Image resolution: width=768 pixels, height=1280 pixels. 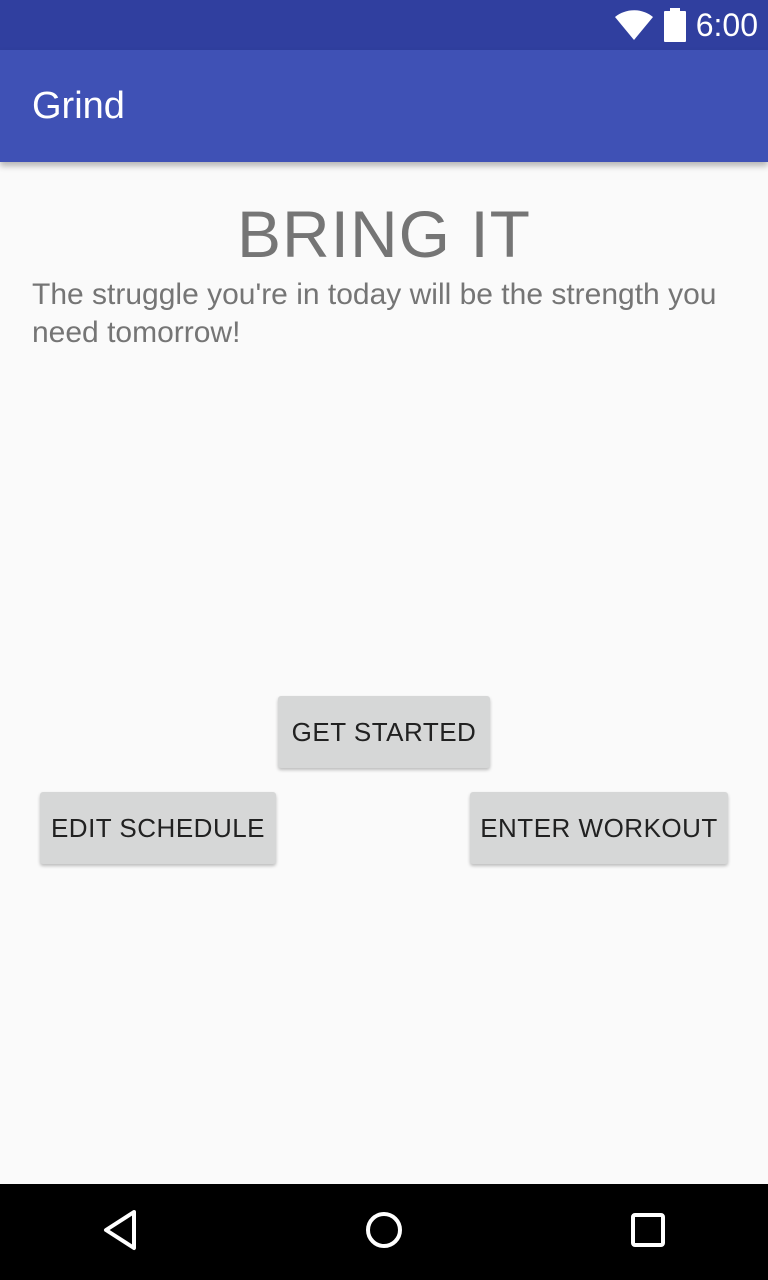 I want to click on app-bar: Grind, so click(x=384, y=106).